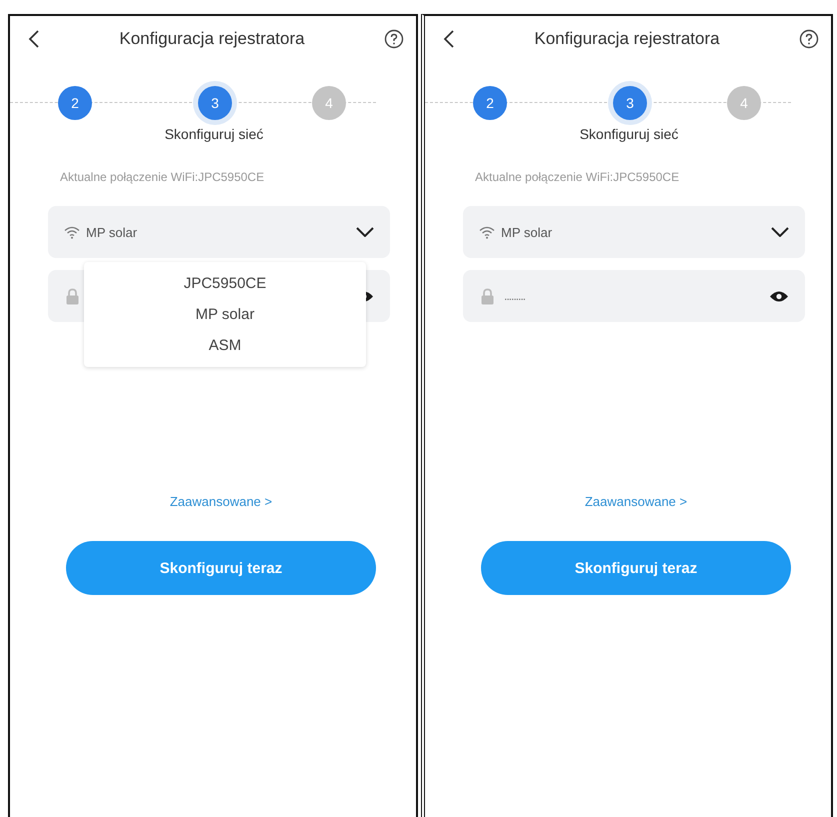 Image resolution: width=837 pixels, height=817 pixels. What do you see at coordinates (779, 296) in the screenshot?
I see `eye-icon` at bounding box center [779, 296].